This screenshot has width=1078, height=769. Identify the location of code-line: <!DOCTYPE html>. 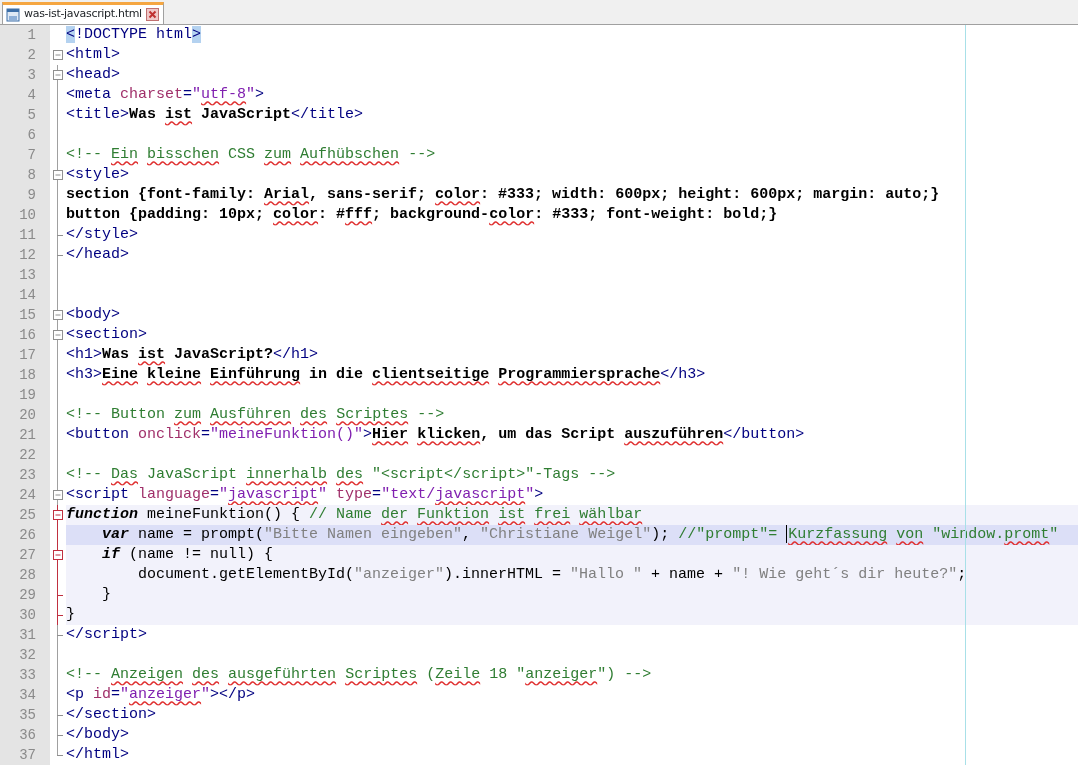
(134, 35).